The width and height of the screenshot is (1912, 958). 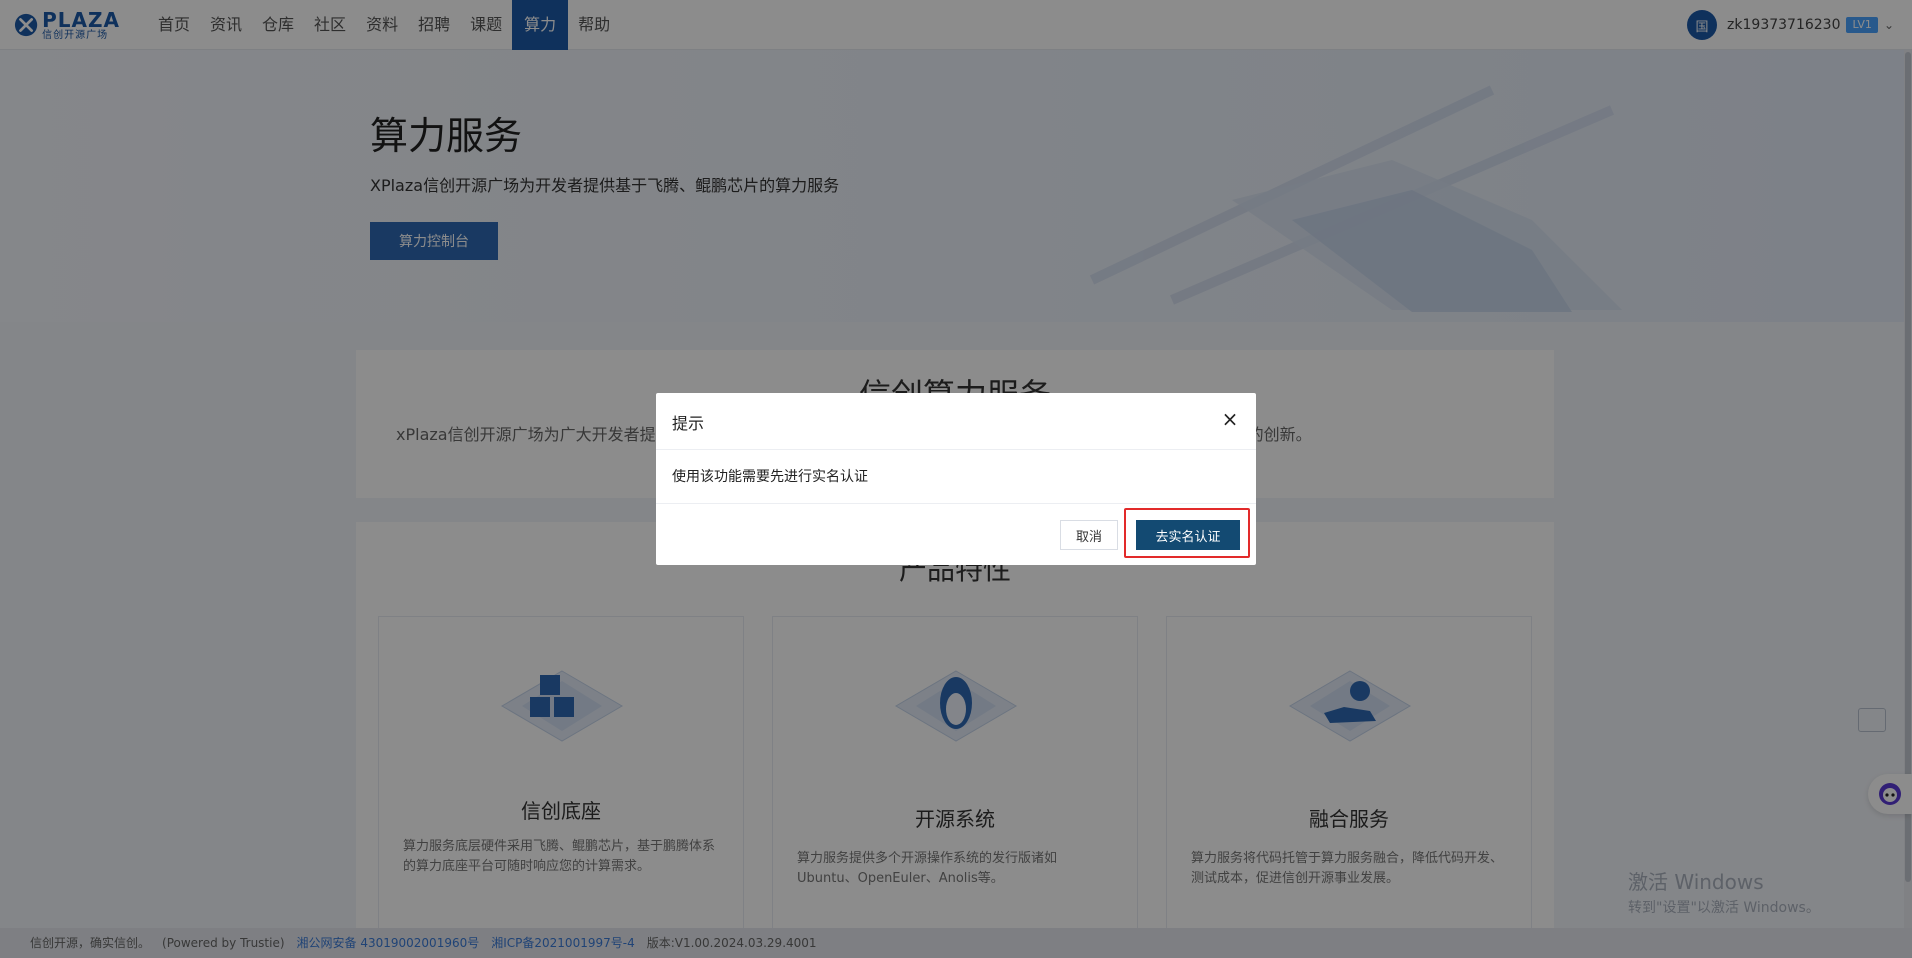 What do you see at coordinates (956, 421) in the screenshot?
I see `dialog-header: 提示 ×` at bounding box center [956, 421].